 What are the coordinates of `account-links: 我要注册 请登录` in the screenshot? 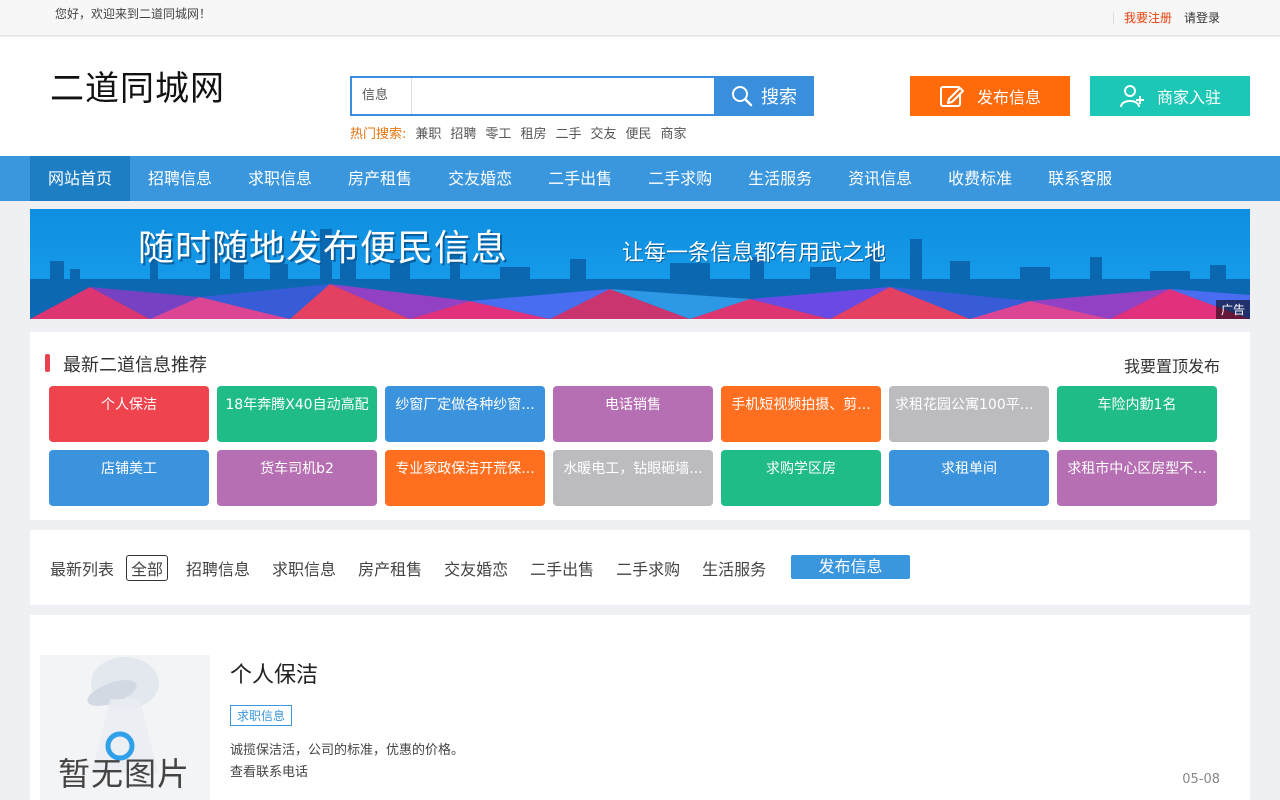 It's located at (1166, 17).